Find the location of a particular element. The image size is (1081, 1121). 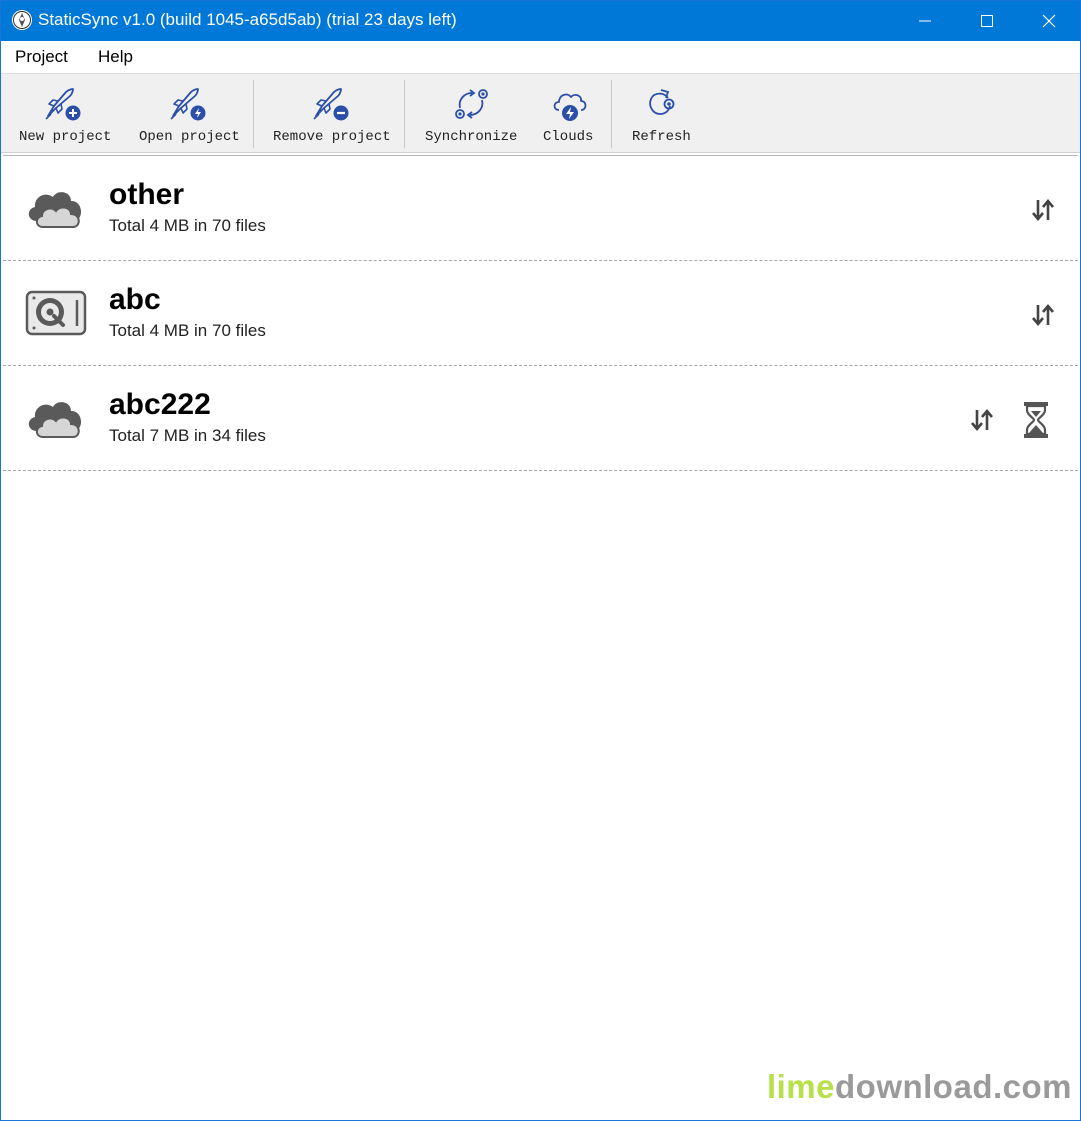

maximize-button is located at coordinates (987, 21).